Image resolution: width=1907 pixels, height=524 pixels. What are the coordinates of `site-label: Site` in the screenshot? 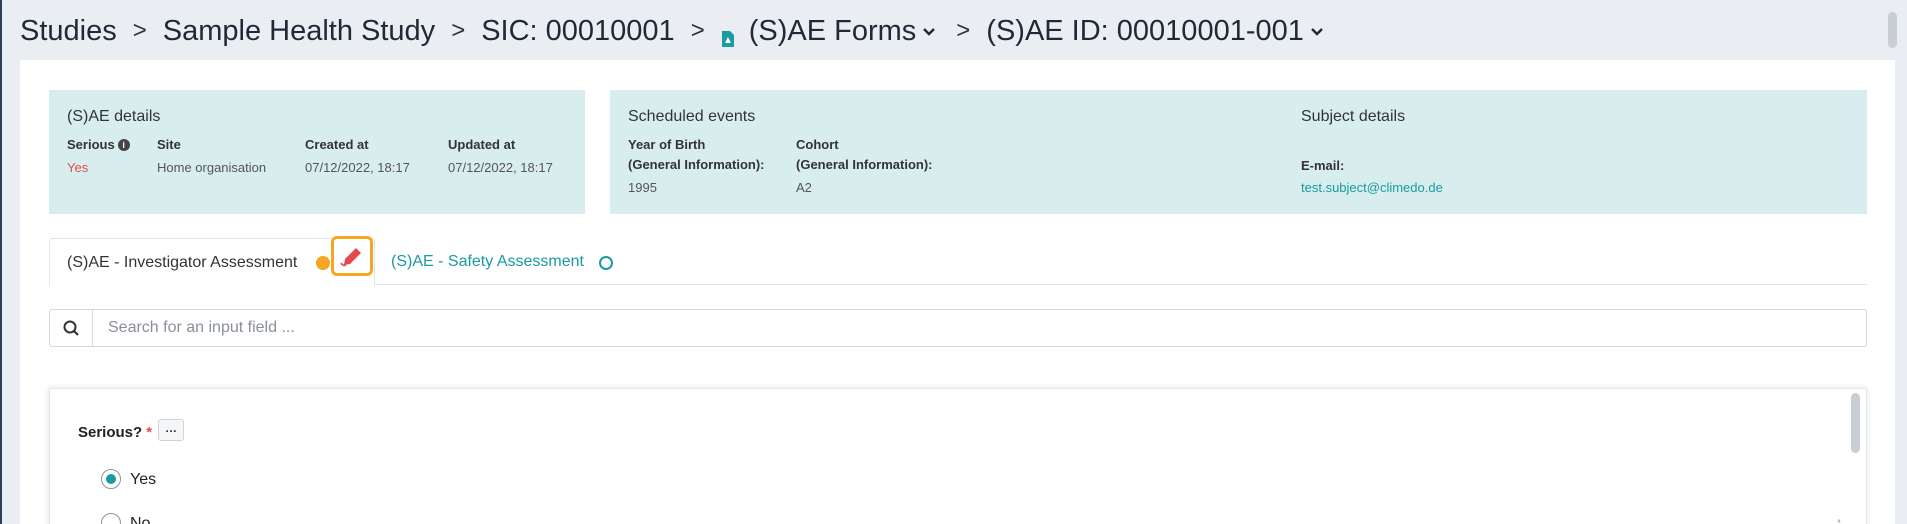 It's located at (169, 144).